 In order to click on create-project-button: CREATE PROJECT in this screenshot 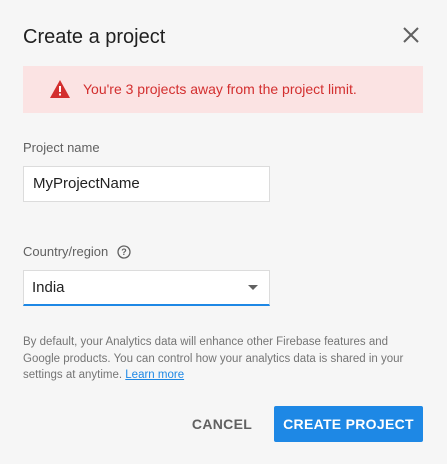, I will do `click(348, 424)`.